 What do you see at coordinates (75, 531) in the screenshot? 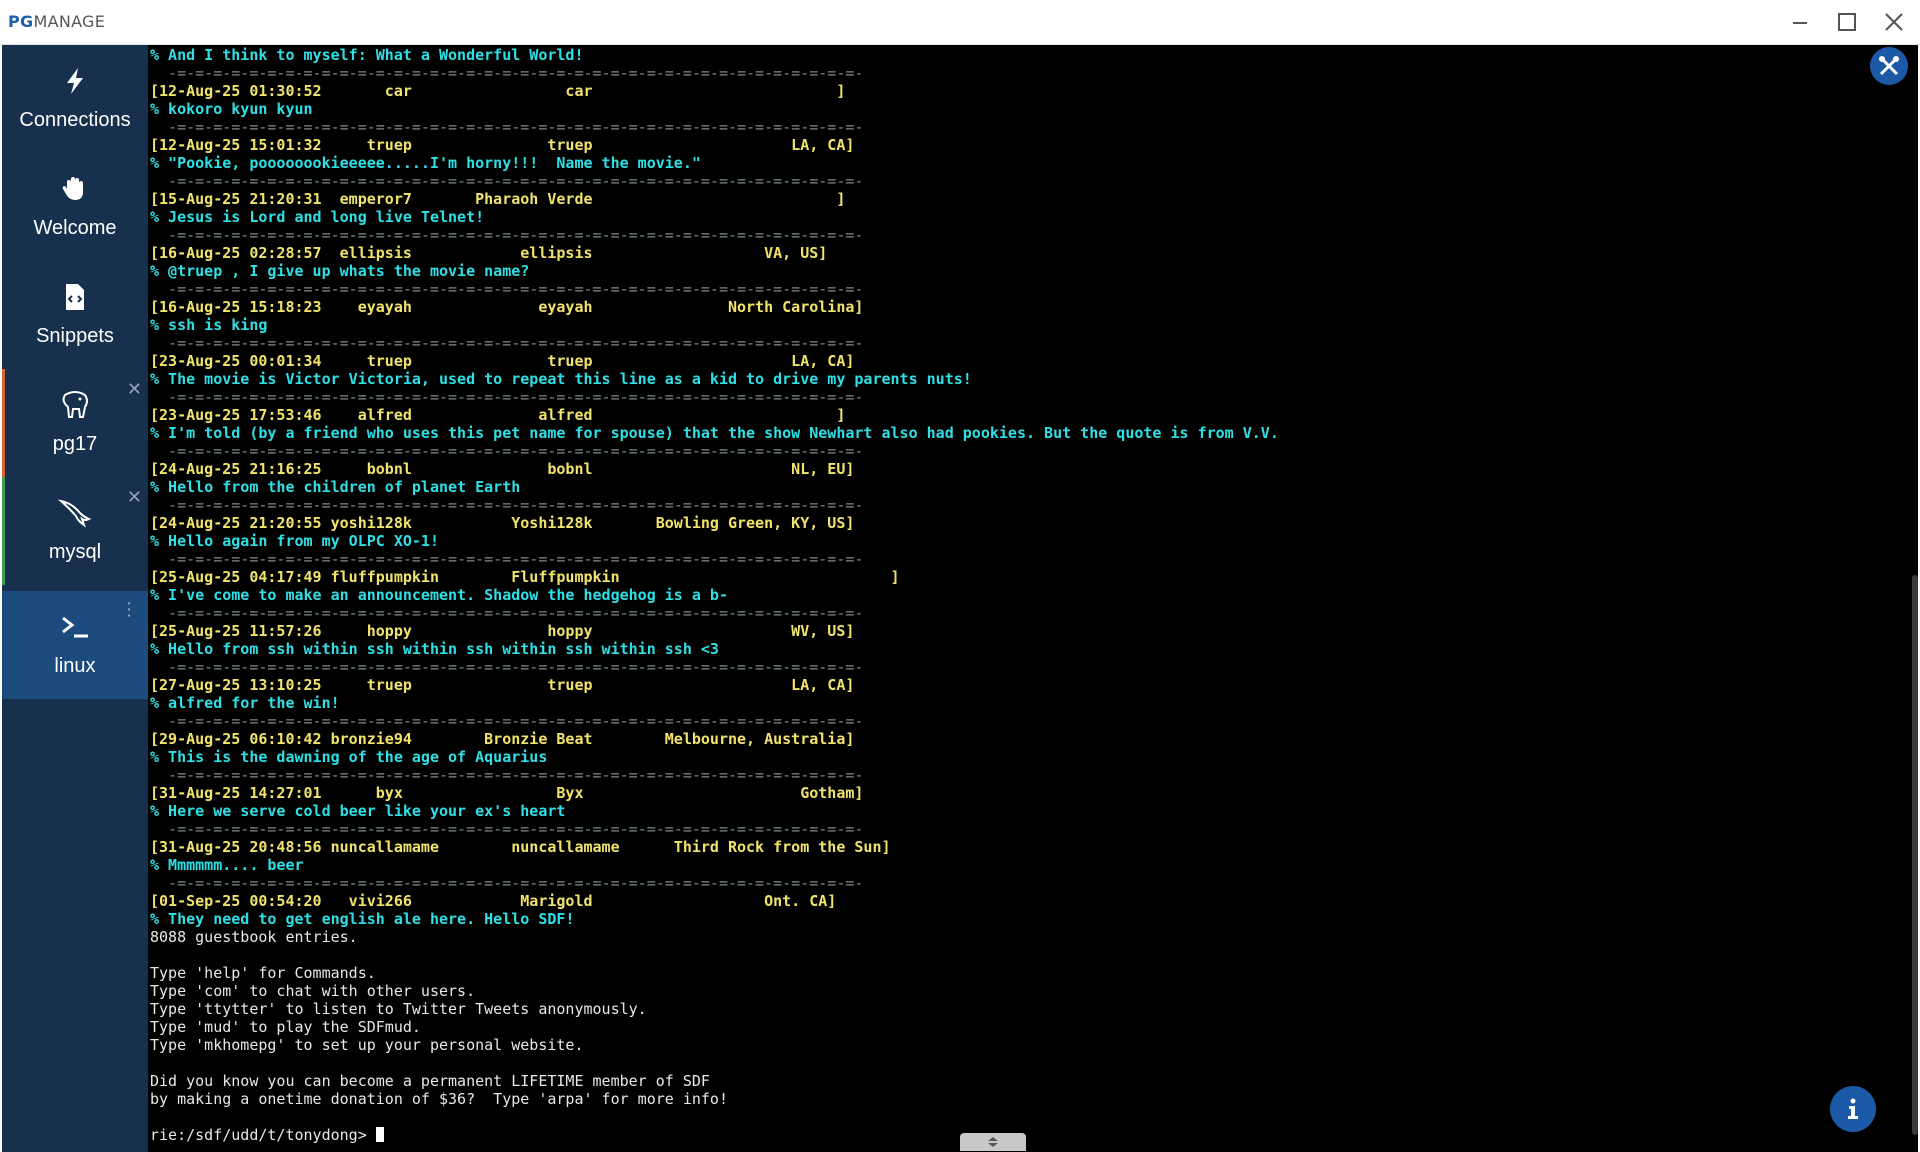
I see `sidebar-item-mysql: ✕ mysql` at bounding box center [75, 531].